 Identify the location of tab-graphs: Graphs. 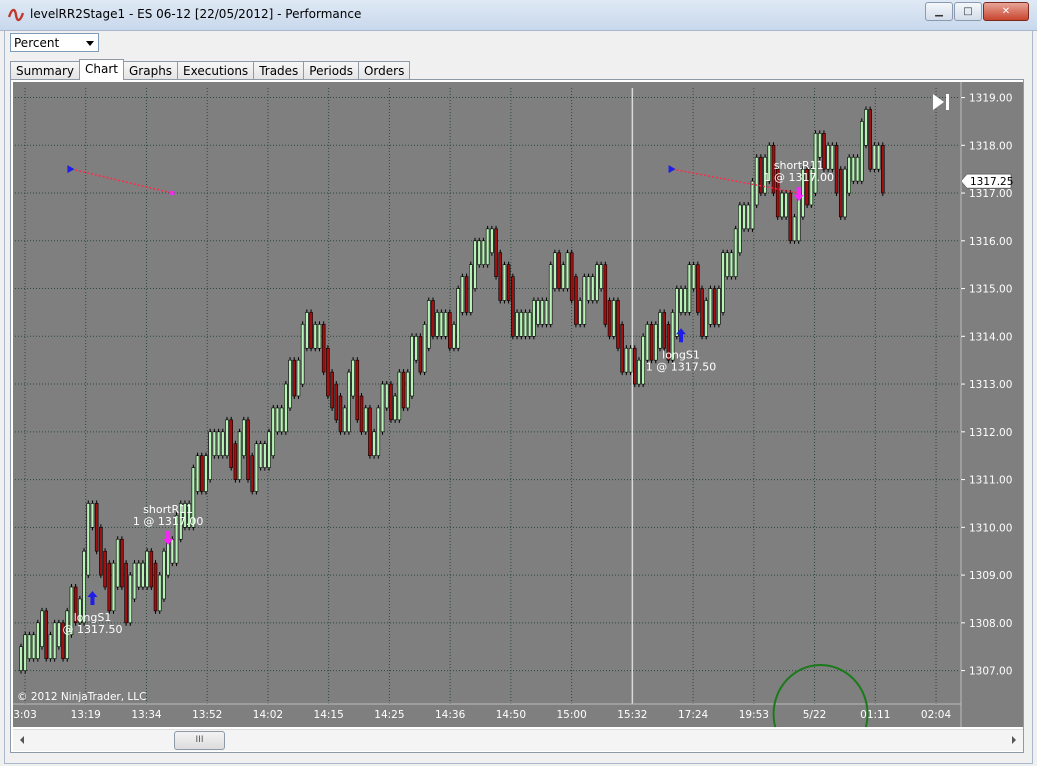
(150, 70).